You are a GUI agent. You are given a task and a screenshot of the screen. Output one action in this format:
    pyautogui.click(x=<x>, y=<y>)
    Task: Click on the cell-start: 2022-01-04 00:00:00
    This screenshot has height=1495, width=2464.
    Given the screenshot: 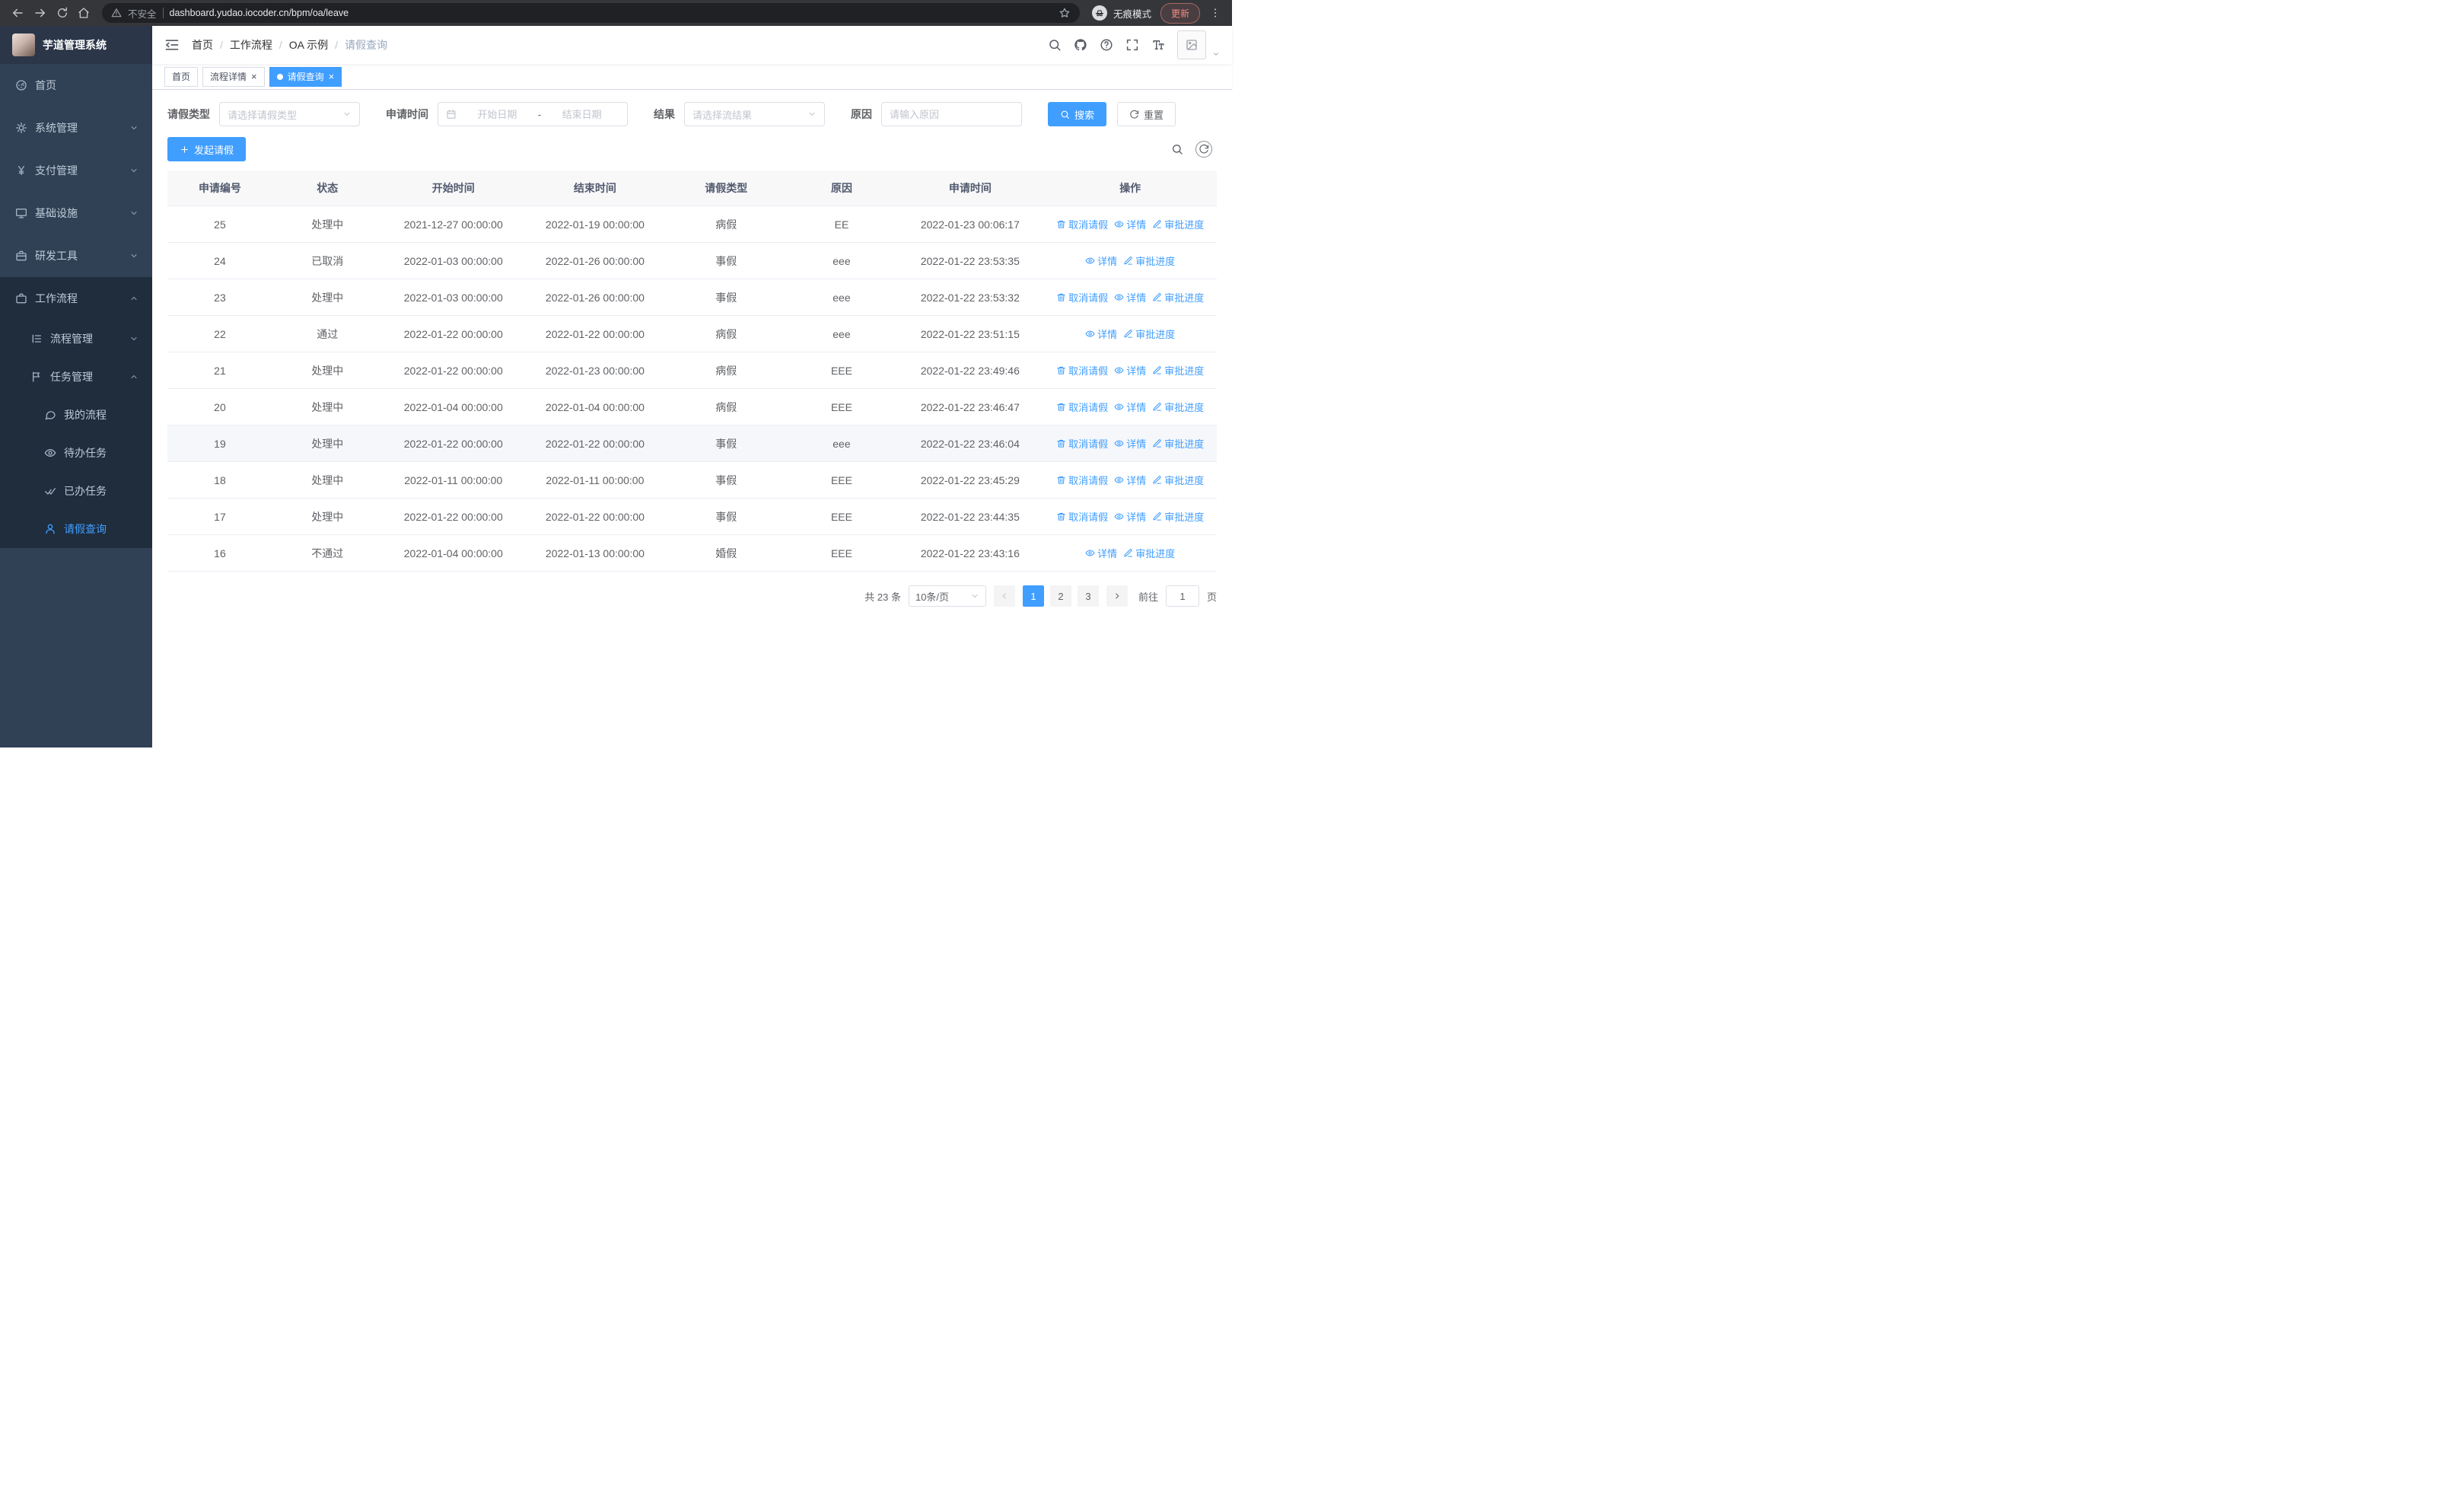 What is the action you would take?
    pyautogui.click(x=453, y=553)
    